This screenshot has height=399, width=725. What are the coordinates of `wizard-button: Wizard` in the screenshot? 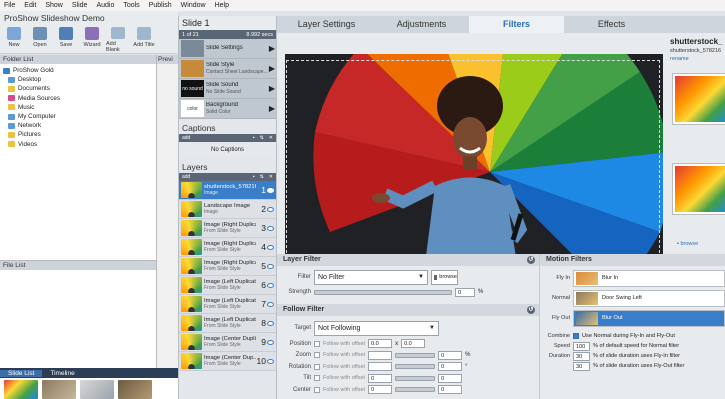 It's located at (92, 40).